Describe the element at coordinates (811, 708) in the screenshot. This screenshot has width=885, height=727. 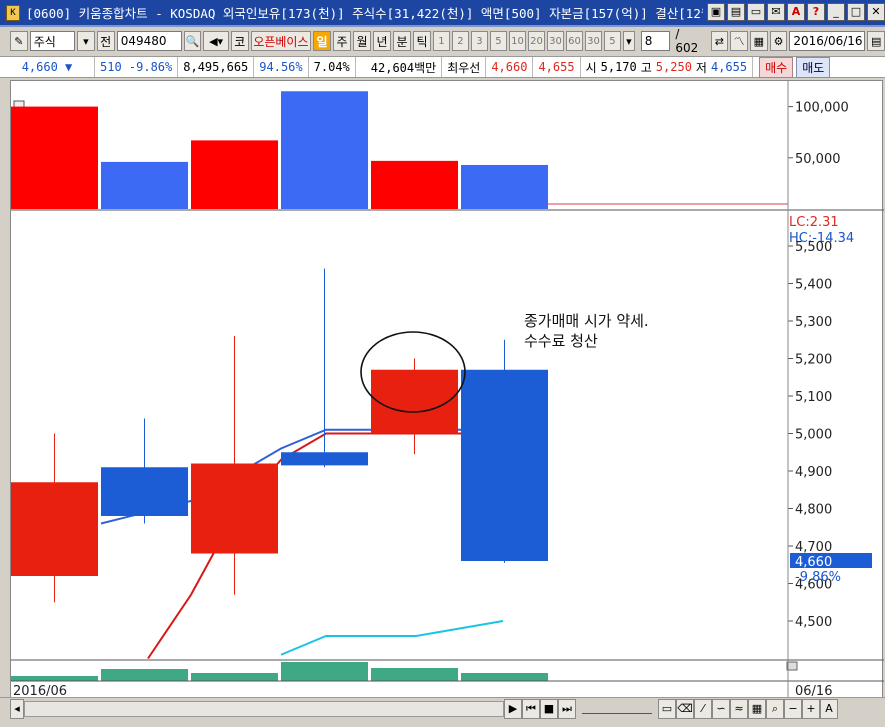
I see `plus-icon: +` at that location.